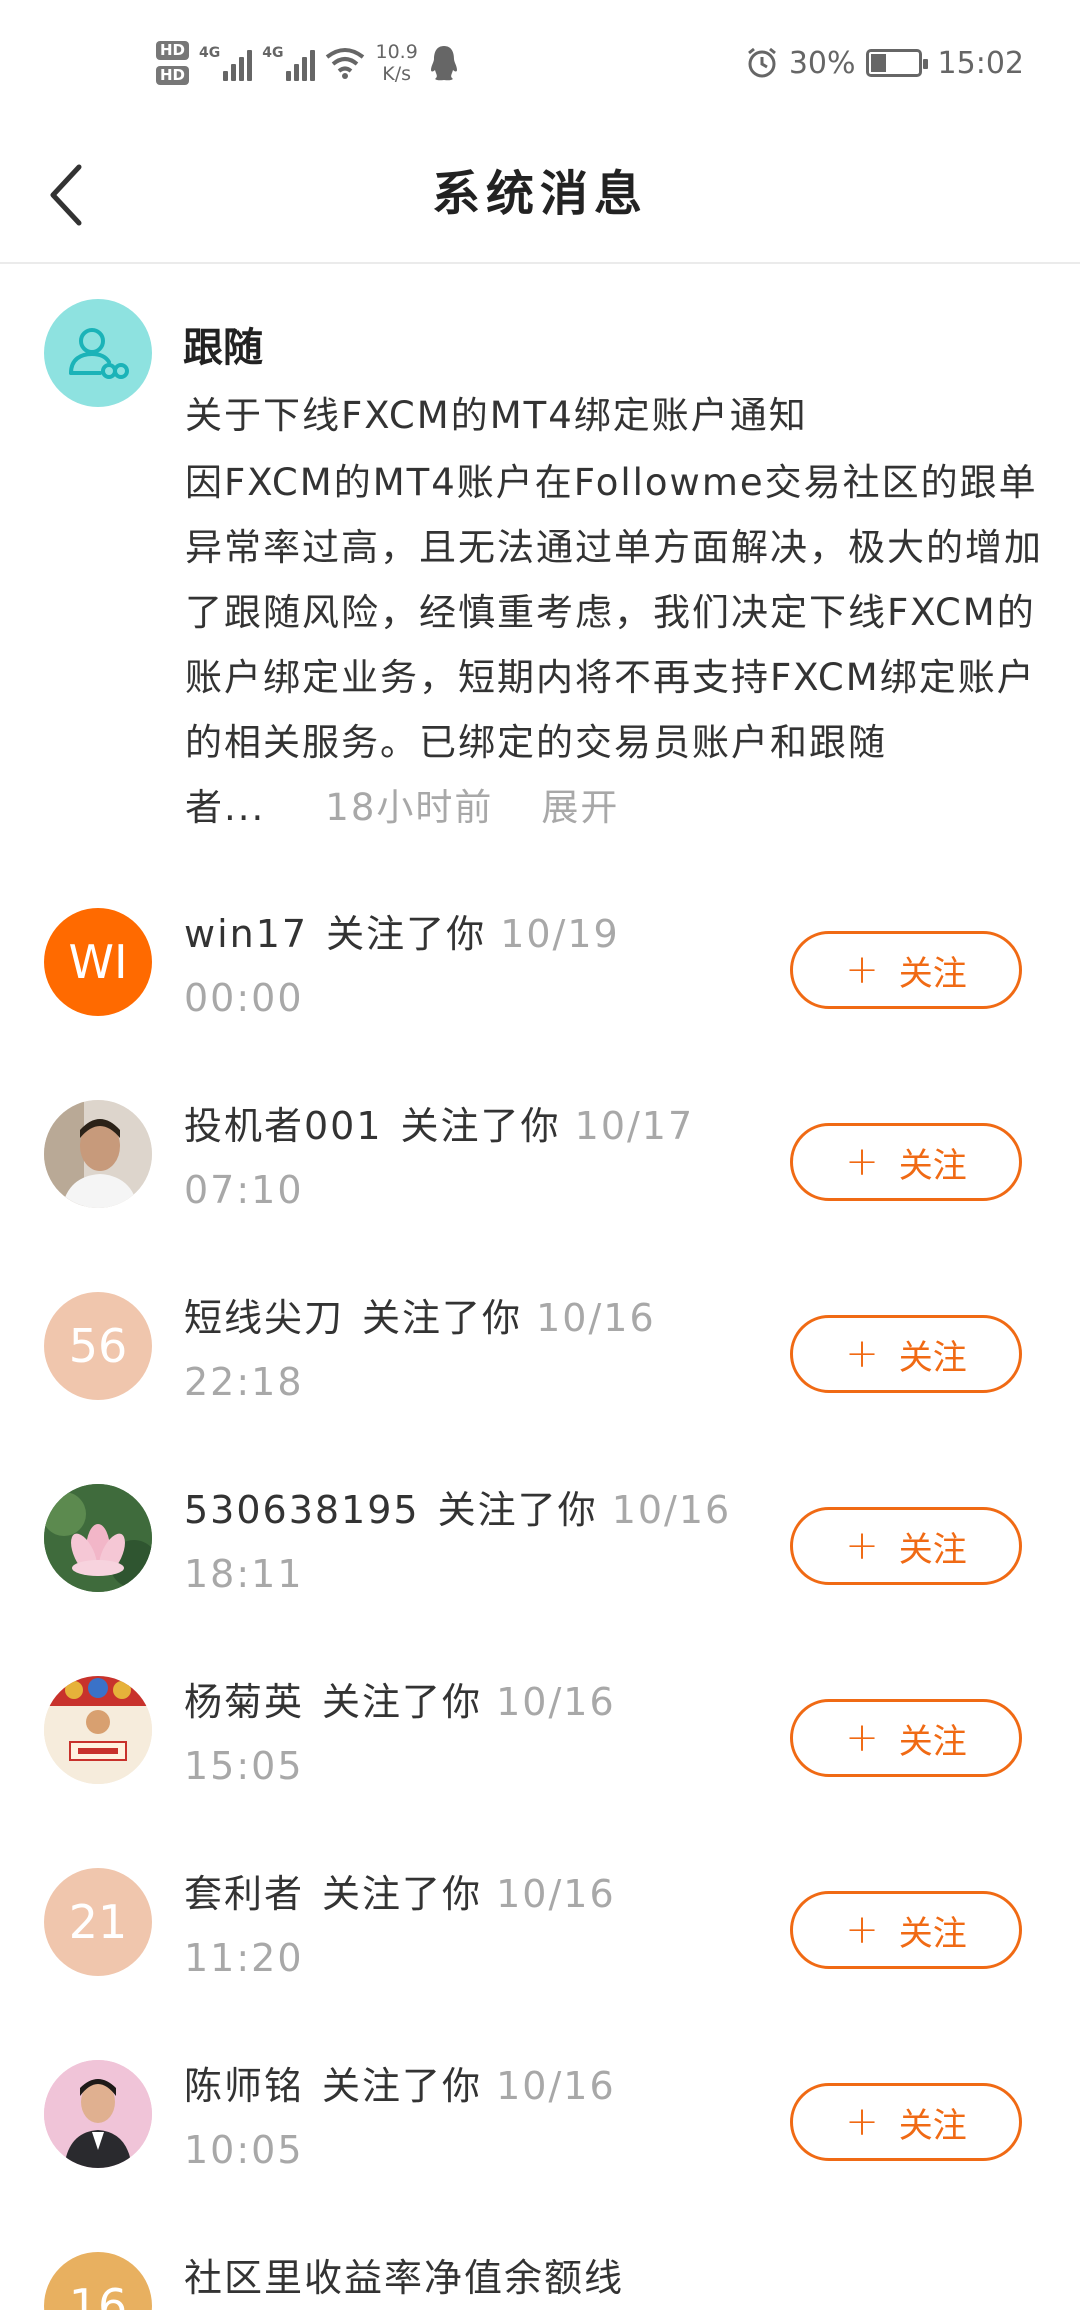 The width and height of the screenshot is (1080, 2310). Describe the element at coordinates (464, 2118) in the screenshot. I see `notification-text: 陈师铭 关注了你 10/16 10:05` at that location.